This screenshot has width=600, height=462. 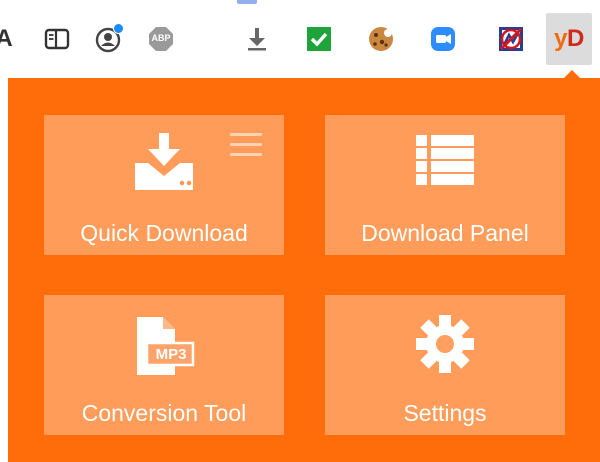 I want to click on partial-a-icon: A, so click(x=7, y=39).